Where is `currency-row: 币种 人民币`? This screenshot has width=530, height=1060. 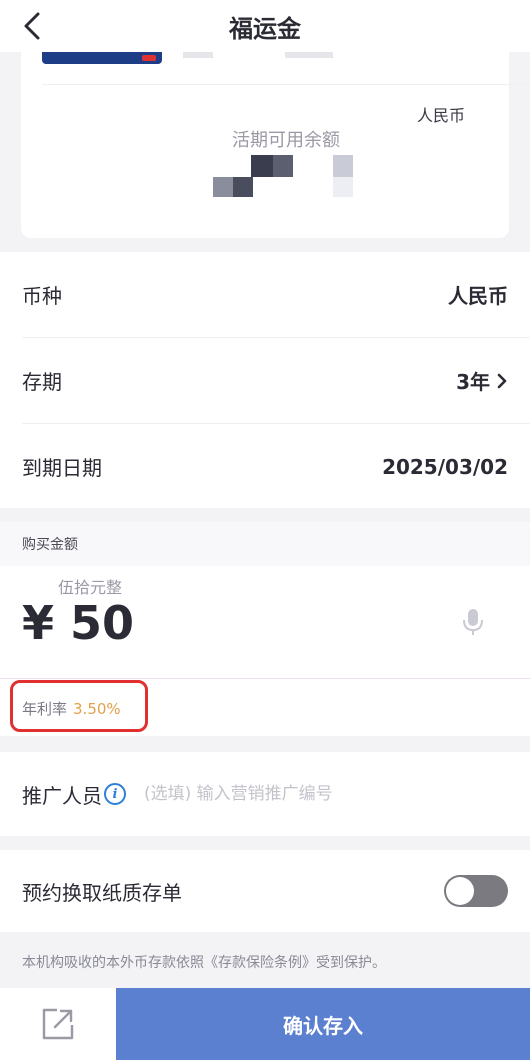
currency-row: 币种 人民币 is located at coordinates (265, 294).